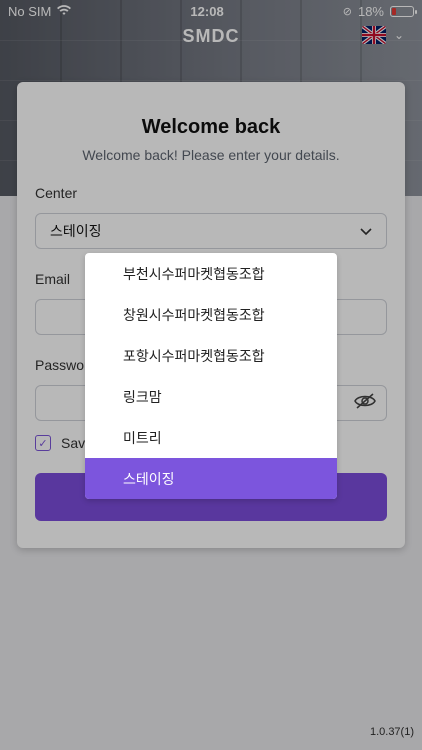 The image size is (422, 750). I want to click on version-text: 1.0.37(1), so click(391, 732).